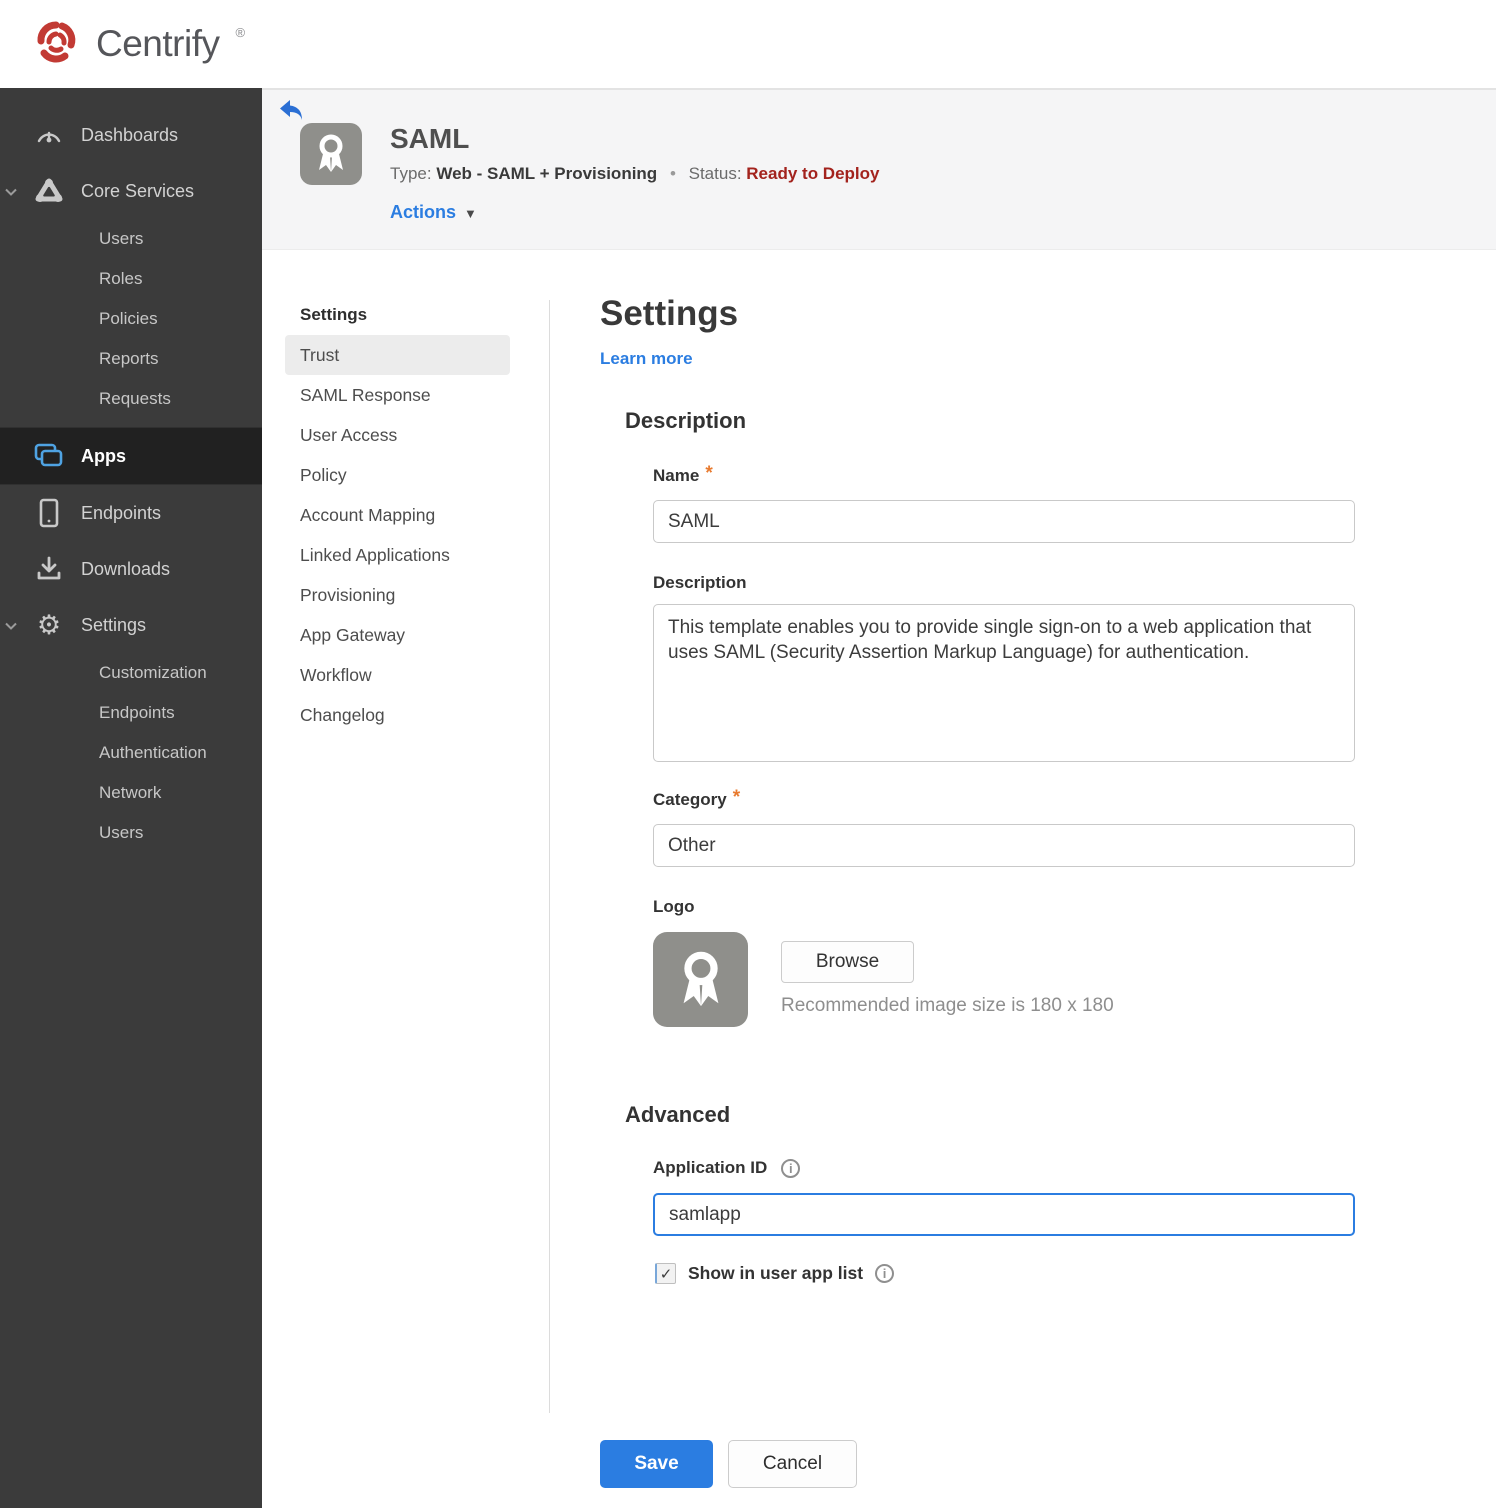 Image resolution: width=1496 pixels, height=1508 pixels. I want to click on application-id-label: Application ID, so click(710, 1167).